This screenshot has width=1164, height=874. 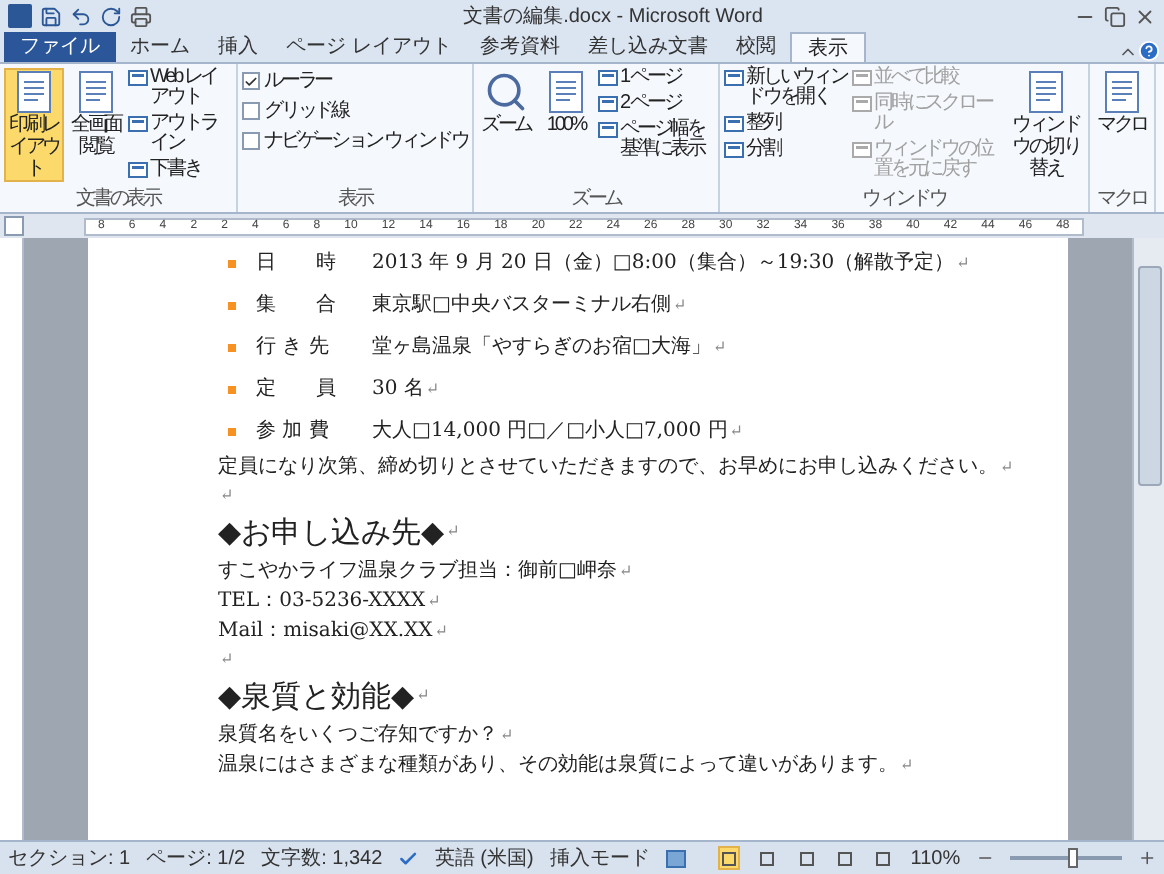 I want to click on ribbon-button: マクロ, so click(x=1121, y=103).